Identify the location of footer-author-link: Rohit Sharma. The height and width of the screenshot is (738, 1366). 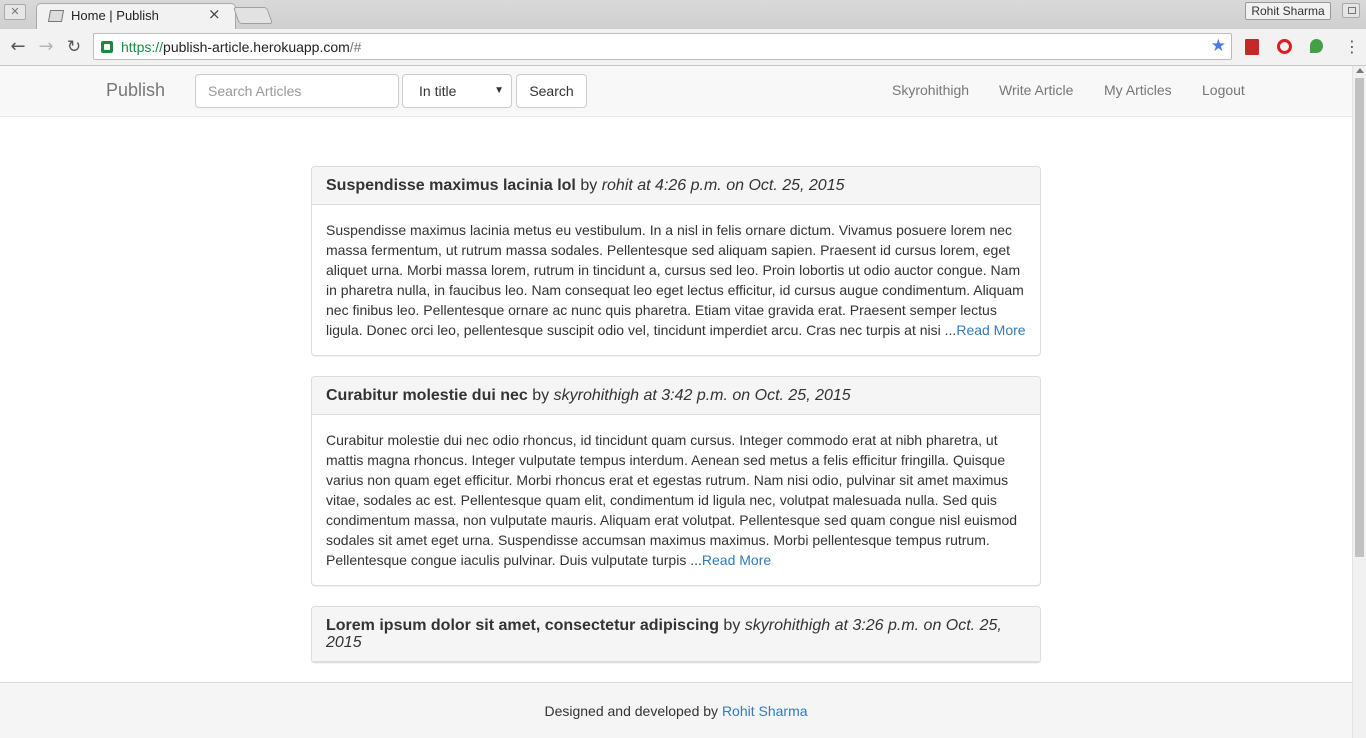
(765, 711).